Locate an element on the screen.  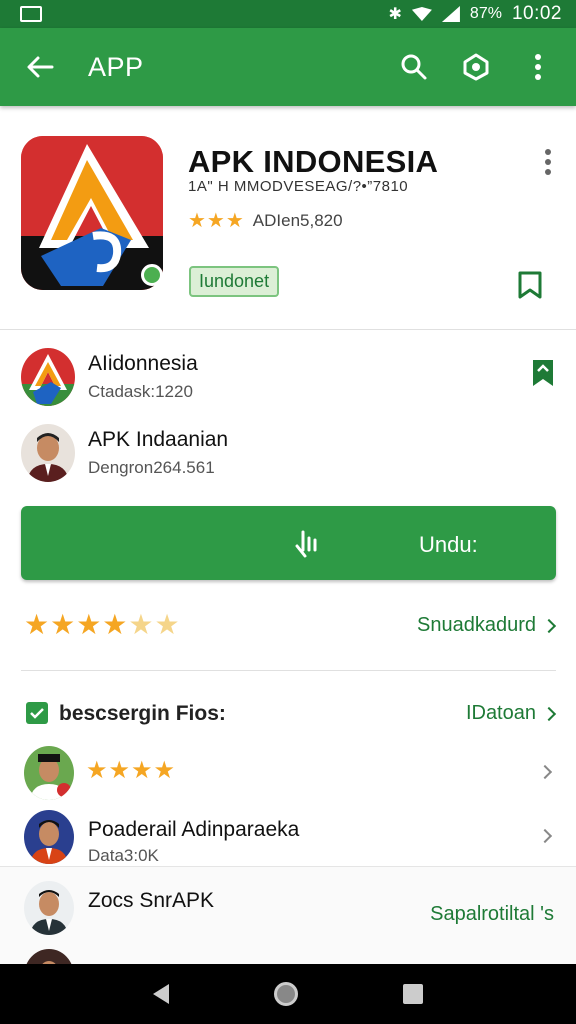
reviewer-link: Sapalrotiltal 's is located at coordinates (492, 914).